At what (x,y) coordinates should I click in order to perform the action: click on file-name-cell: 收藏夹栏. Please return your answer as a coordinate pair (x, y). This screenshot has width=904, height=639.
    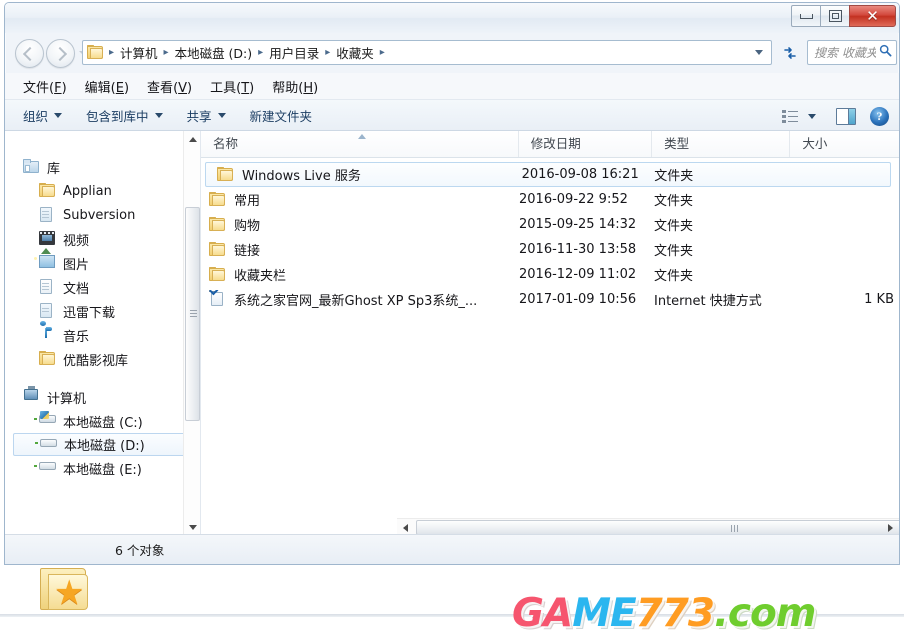
    Looking at the image, I should click on (364, 274).